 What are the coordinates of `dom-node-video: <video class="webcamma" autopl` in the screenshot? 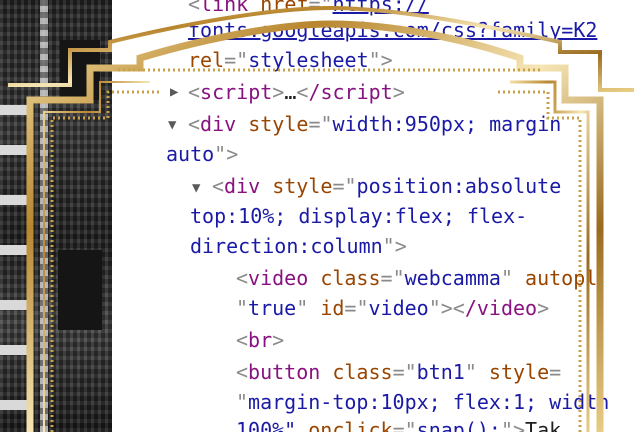 It's located at (416, 278).